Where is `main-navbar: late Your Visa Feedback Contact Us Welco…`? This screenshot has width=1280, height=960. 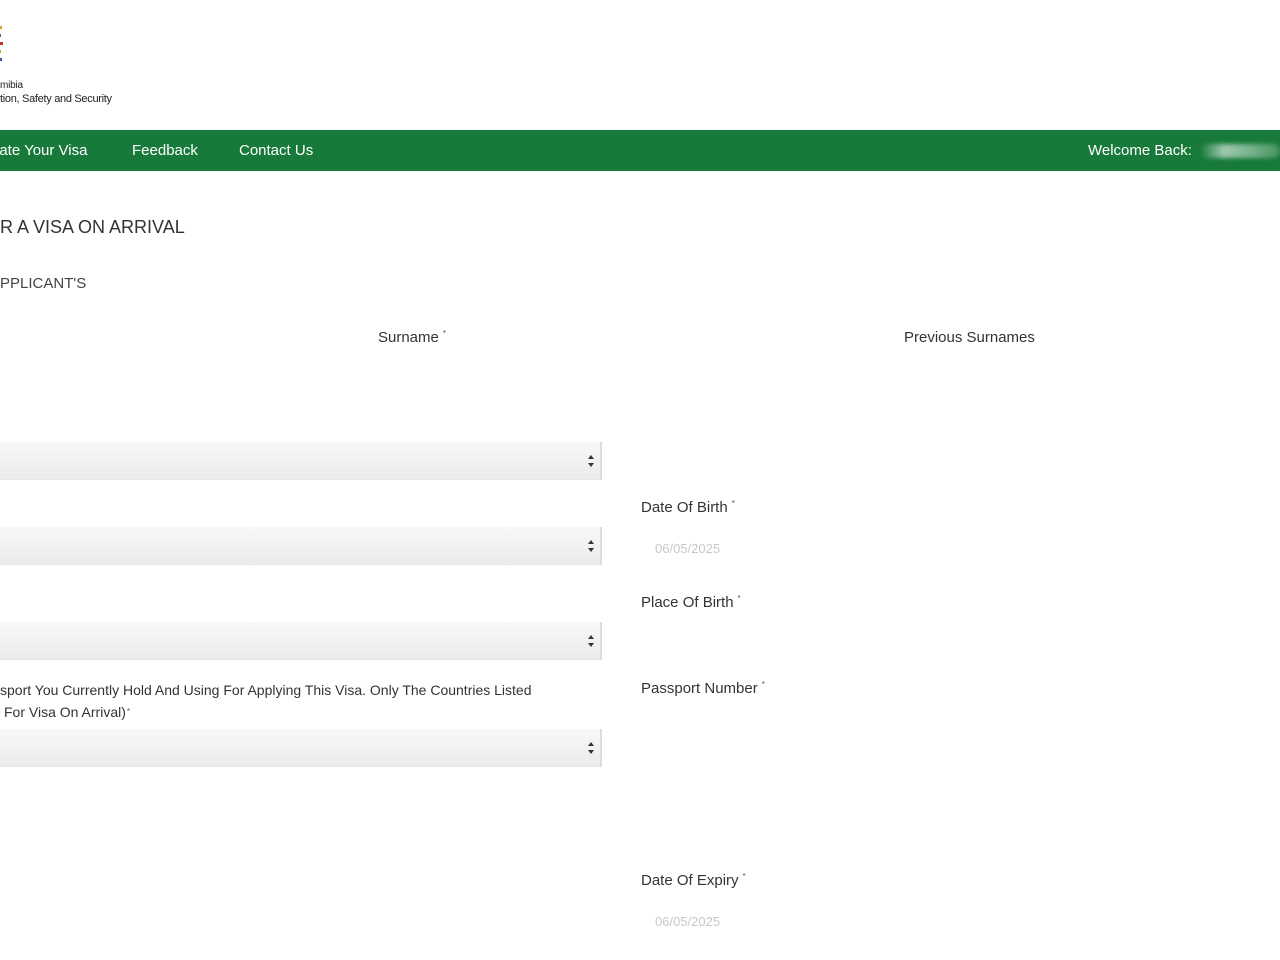 main-navbar: late Your Visa Feedback Contact Us Welco… is located at coordinates (640, 150).